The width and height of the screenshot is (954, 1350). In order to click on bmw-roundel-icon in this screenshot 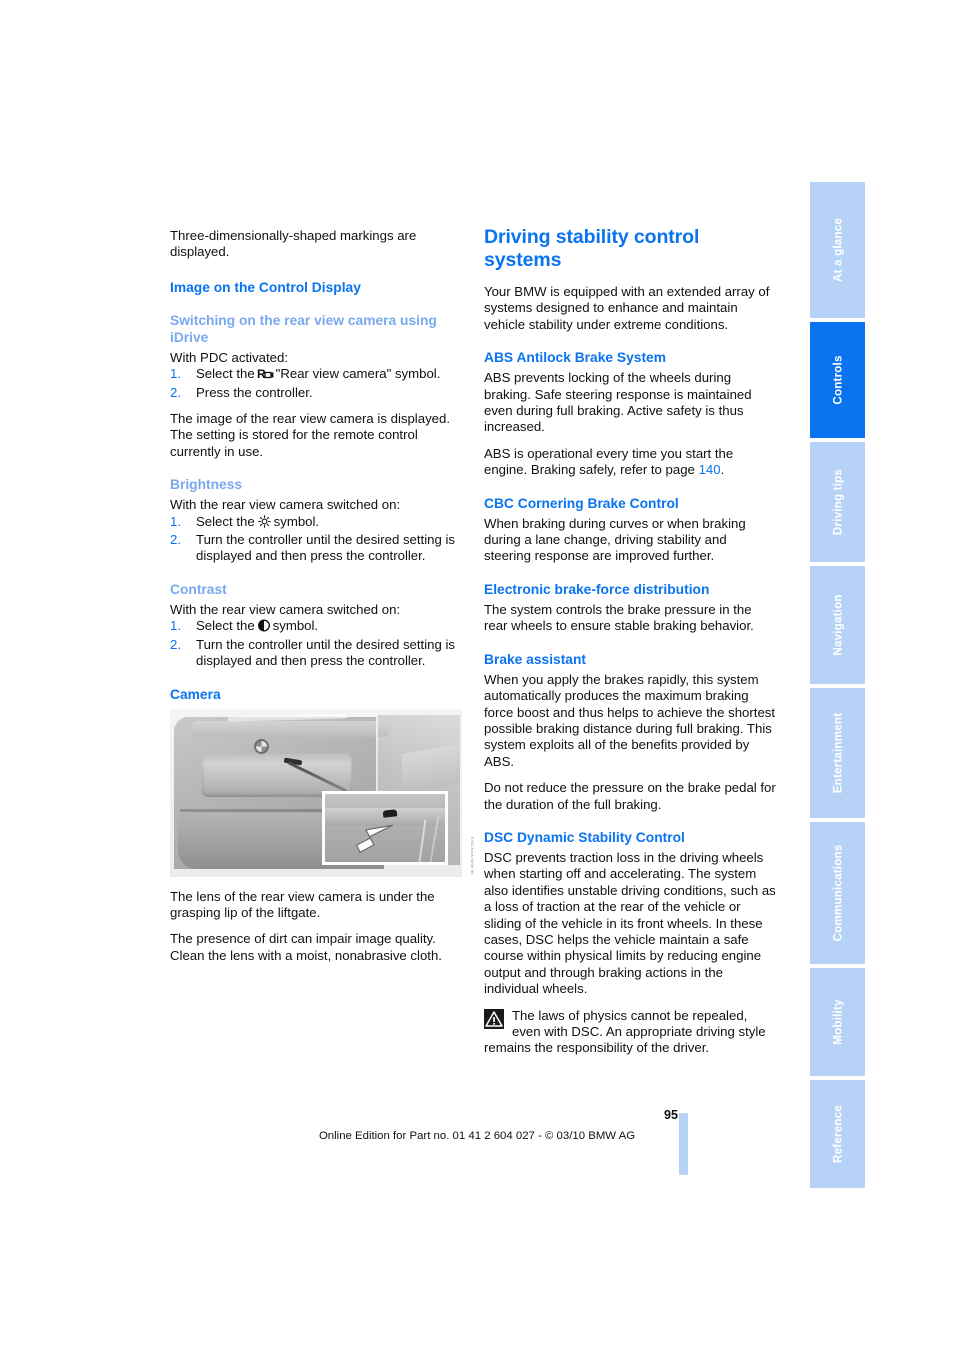, I will do `click(261, 746)`.